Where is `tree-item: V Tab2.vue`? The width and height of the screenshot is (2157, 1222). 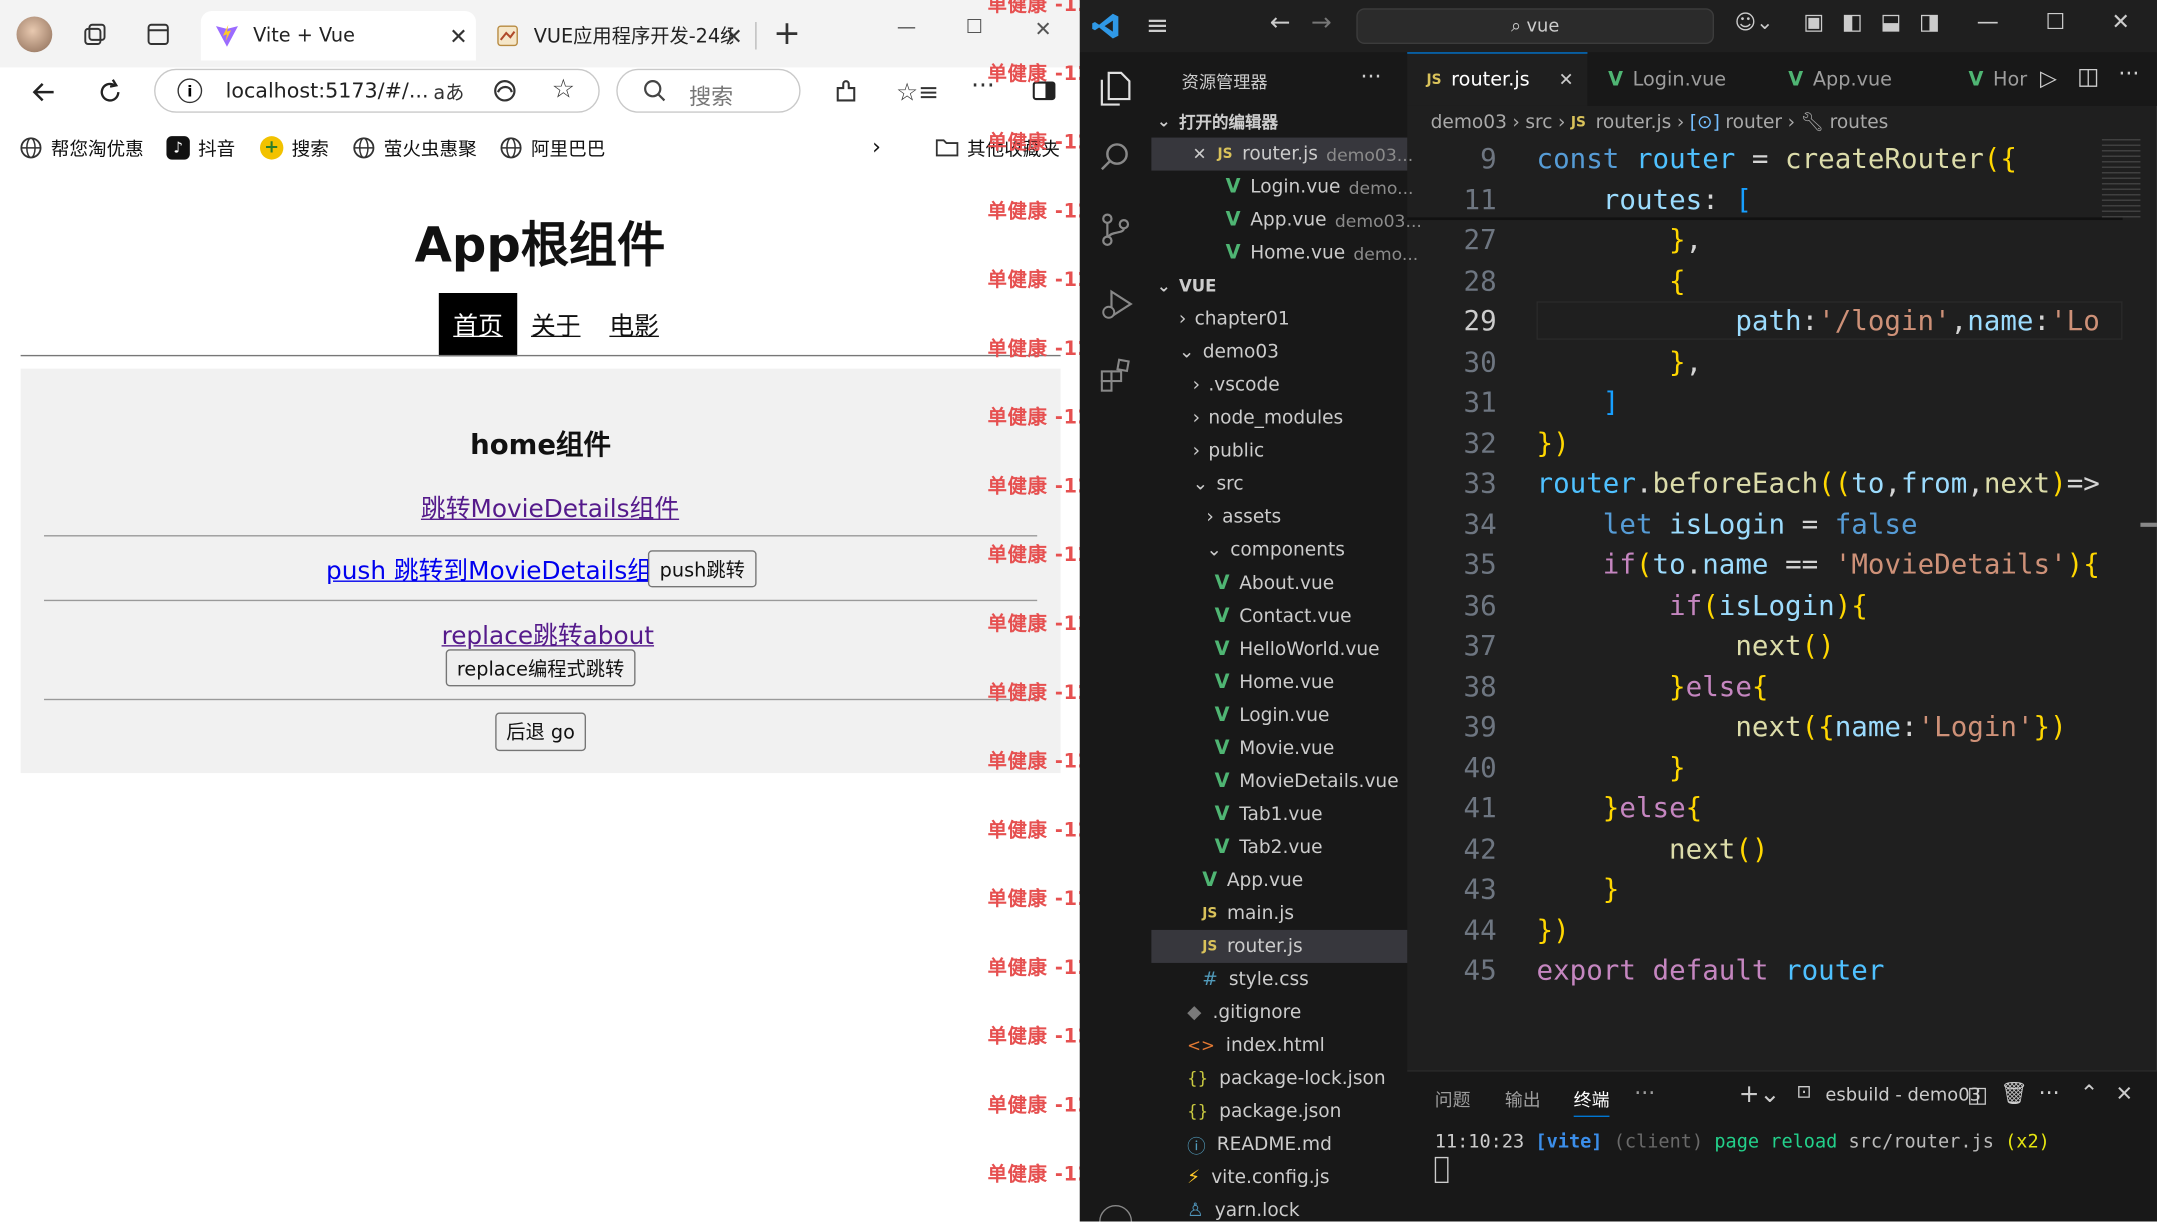
tree-item: V Tab2.vue is located at coordinates (1269, 847).